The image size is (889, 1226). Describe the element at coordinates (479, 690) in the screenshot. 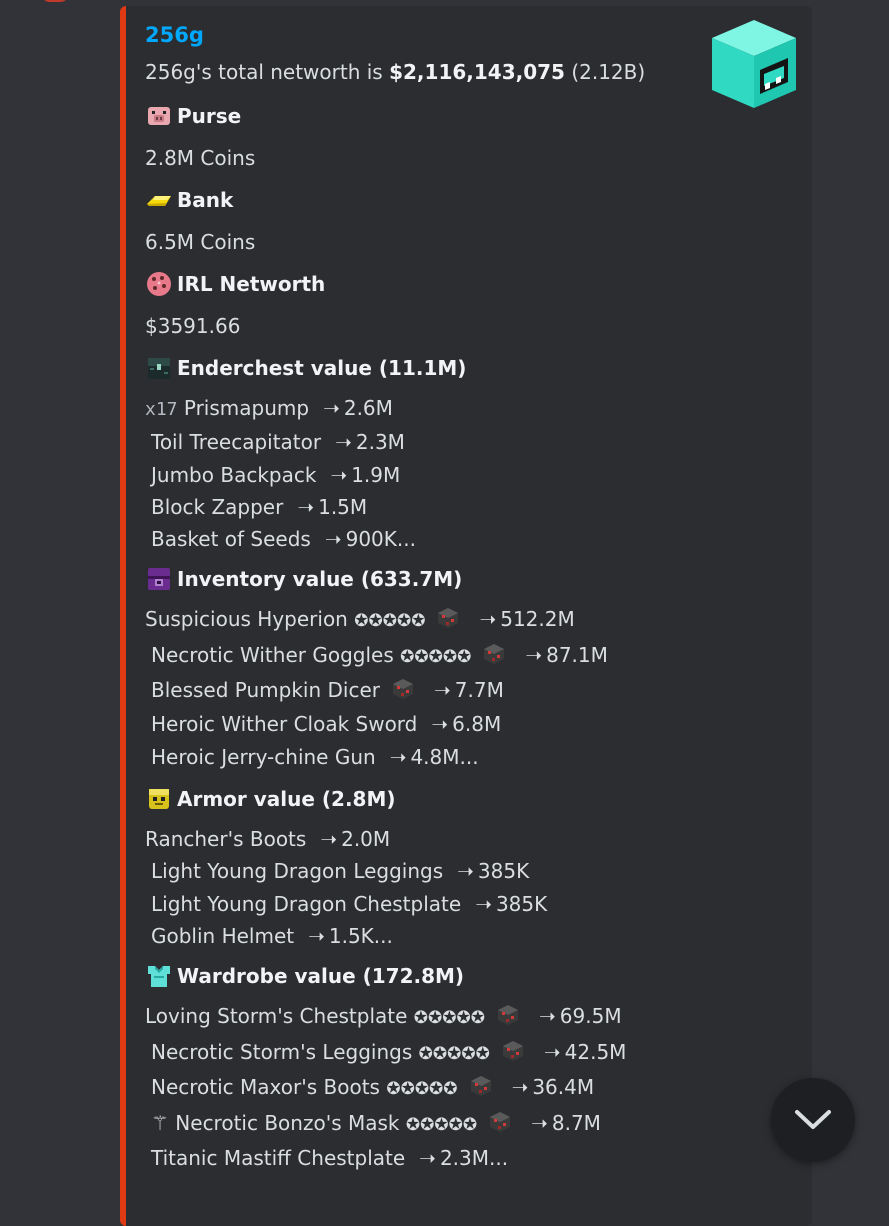

I see `item-value: 7.7M` at that location.